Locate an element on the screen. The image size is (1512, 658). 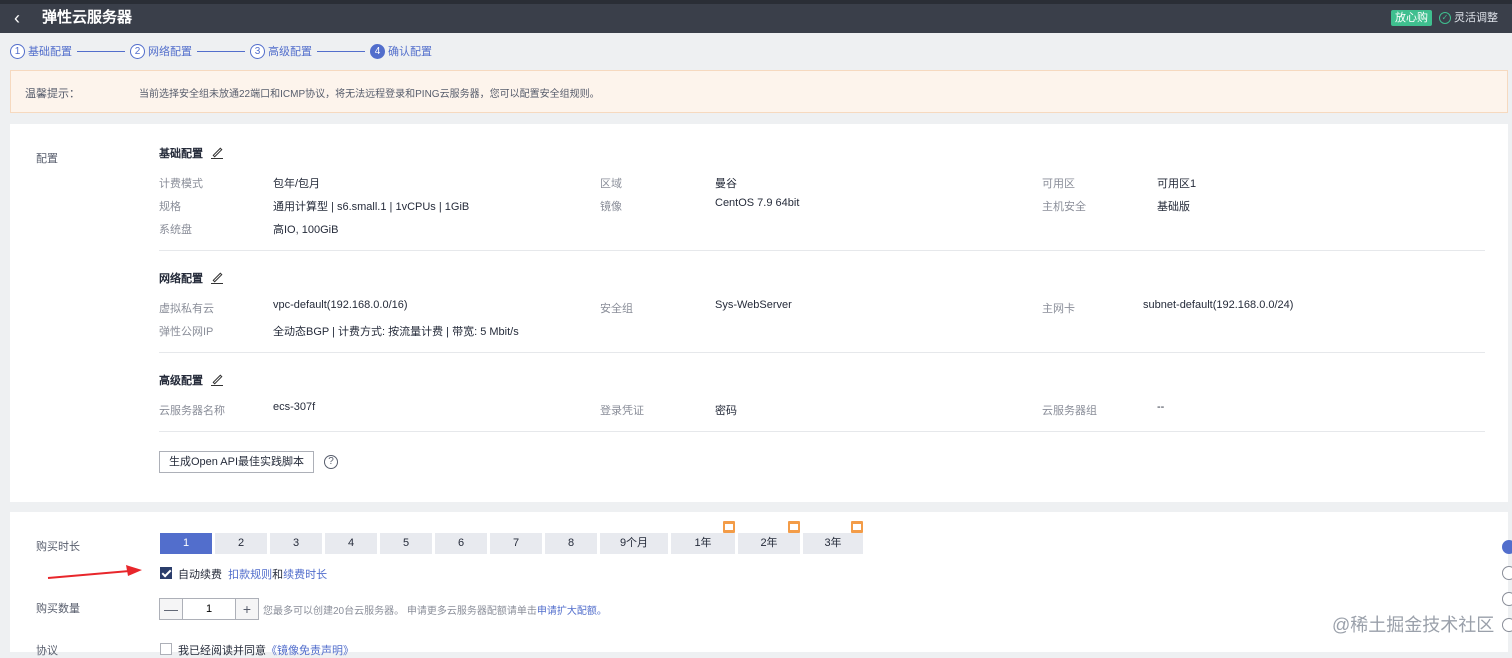
notice-label: 温馨提示： is located at coordinates (52, 94).